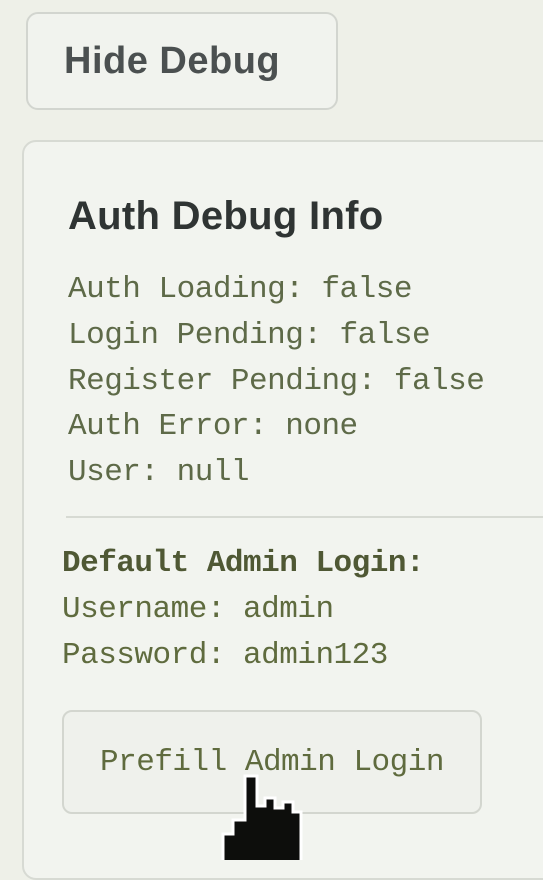 This screenshot has width=543, height=880. What do you see at coordinates (182, 61) in the screenshot?
I see `hide-debug-button: Hide Debug` at bounding box center [182, 61].